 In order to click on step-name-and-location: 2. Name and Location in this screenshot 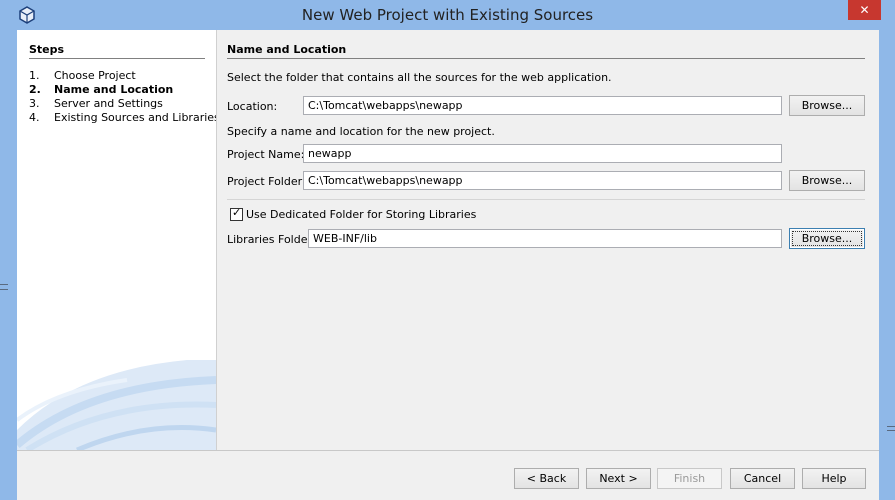, I will do `click(101, 89)`.